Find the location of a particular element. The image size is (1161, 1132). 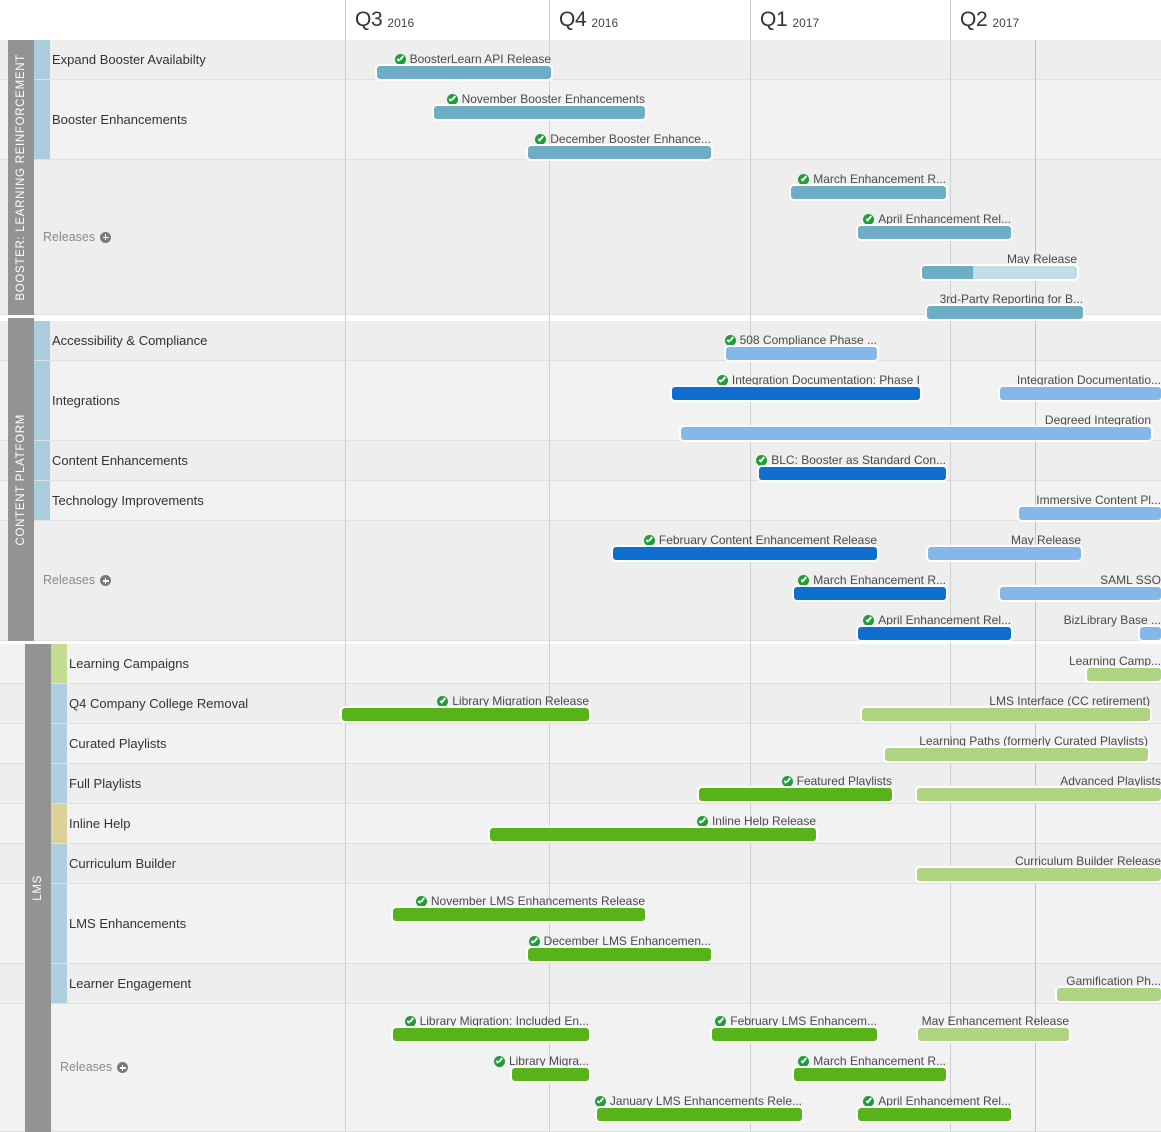

section-title-text: LMS is located at coordinates (38, 888).